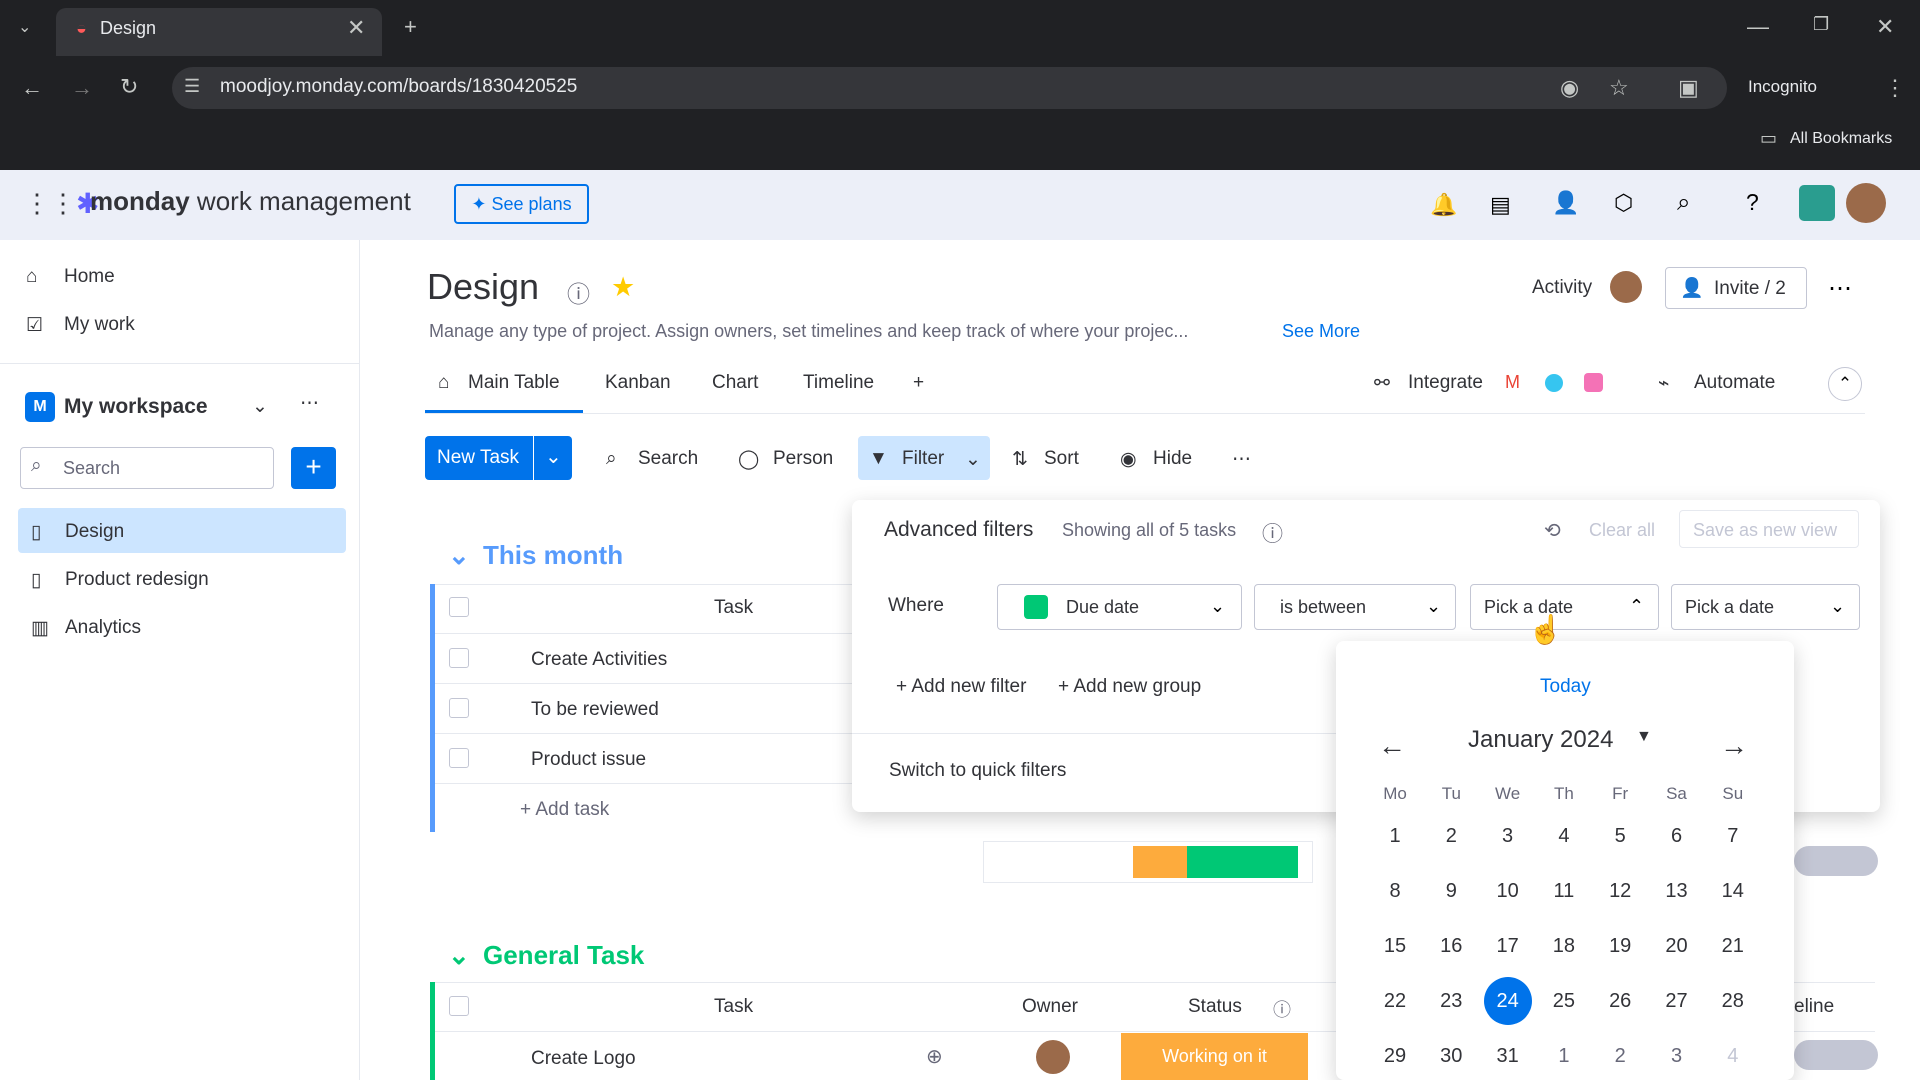  What do you see at coordinates (1451, 946) in the screenshot?
I see `calendar-day: 16` at bounding box center [1451, 946].